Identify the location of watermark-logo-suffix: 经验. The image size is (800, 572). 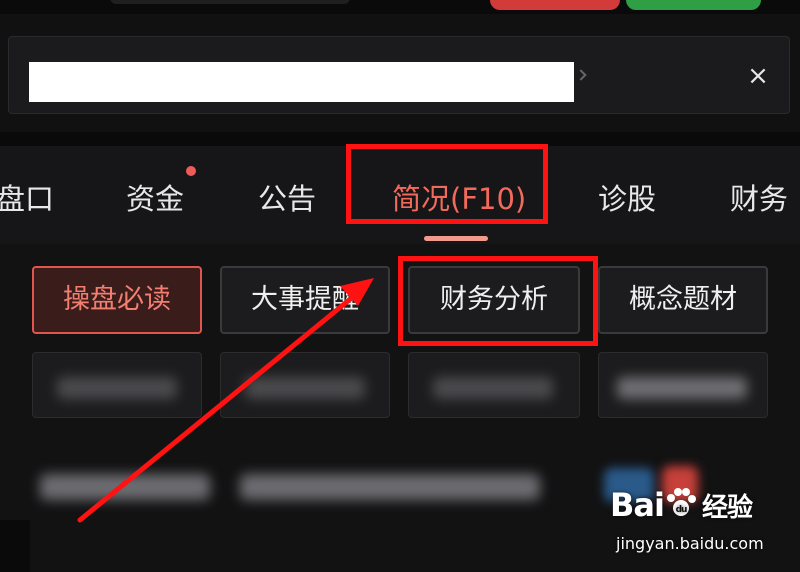
(727, 508).